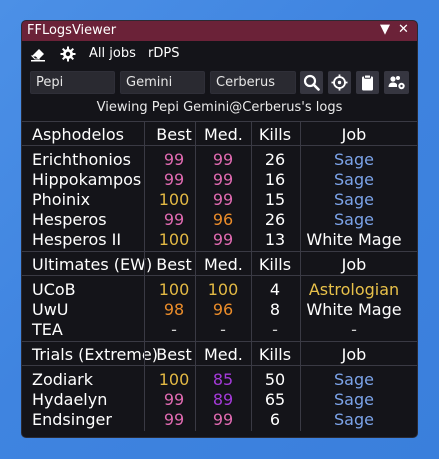  Describe the element at coordinates (54, 289) in the screenshot. I see `encounter-name: UCoB` at that location.